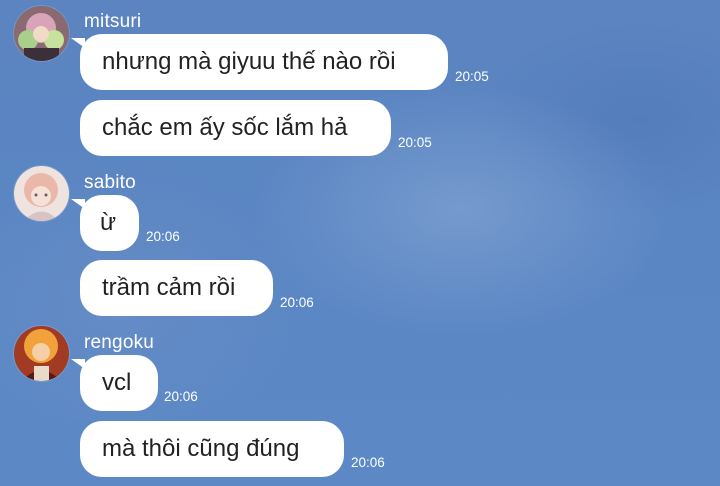 The height and width of the screenshot is (486, 720). I want to click on message-bubble: chắc em ấy sốc lắm hả, so click(235, 128).